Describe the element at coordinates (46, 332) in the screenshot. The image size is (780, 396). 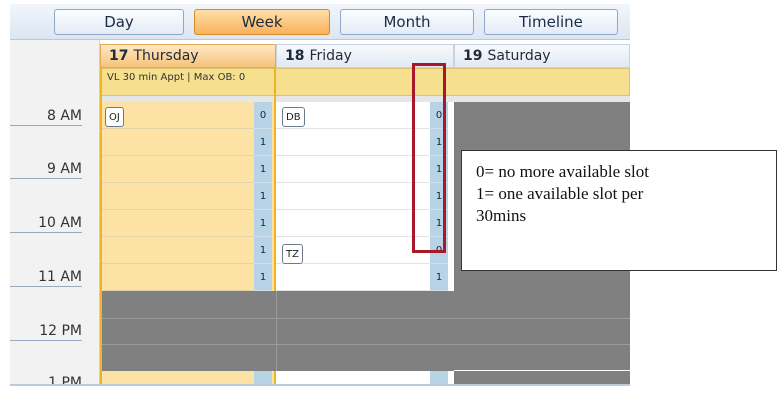
I see `time-label-12pm: 12 PM` at that location.